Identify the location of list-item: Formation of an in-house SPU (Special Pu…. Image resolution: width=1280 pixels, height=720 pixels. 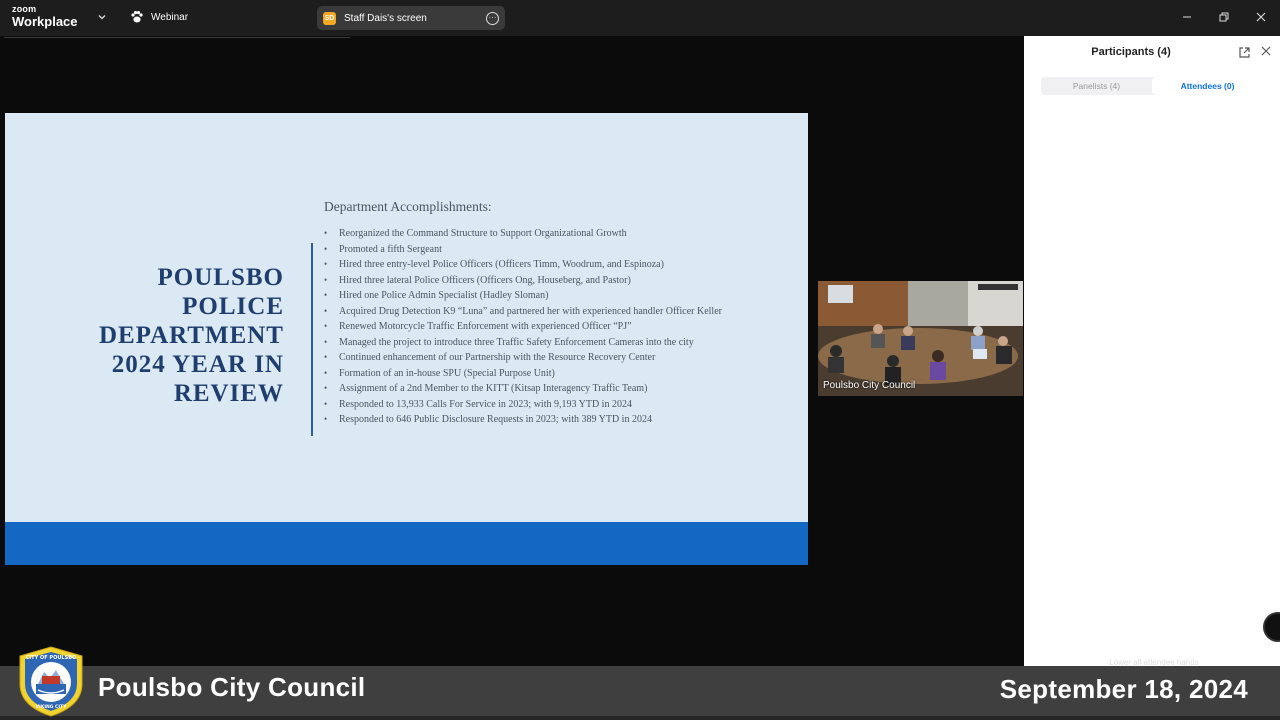
(523, 374).